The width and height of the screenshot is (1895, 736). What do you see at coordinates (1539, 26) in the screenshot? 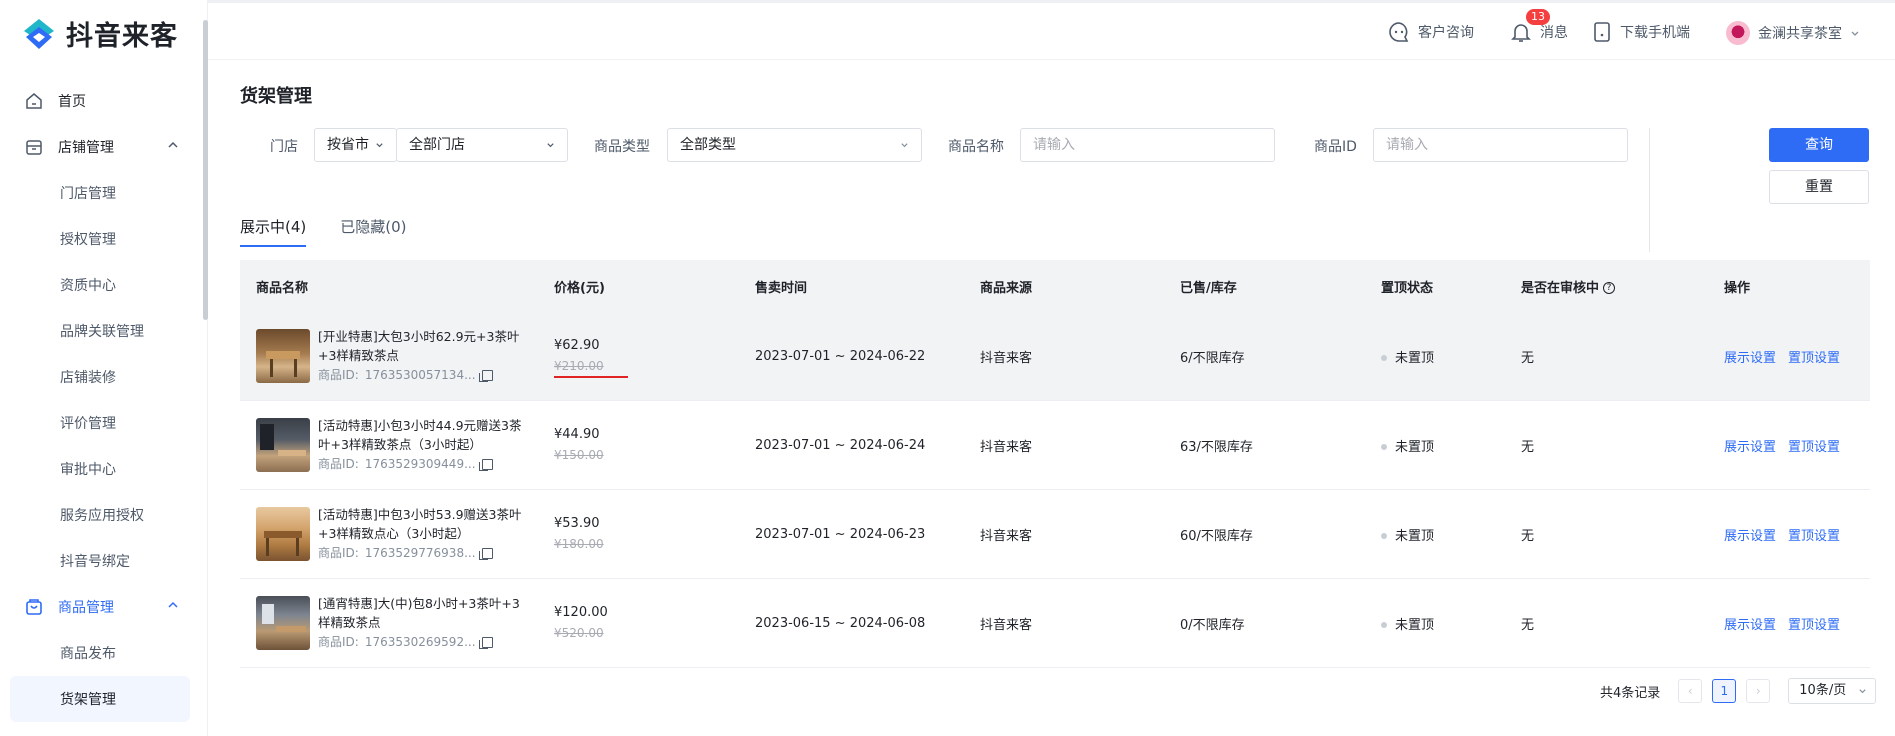
I see `messages-button: 13 消息` at bounding box center [1539, 26].